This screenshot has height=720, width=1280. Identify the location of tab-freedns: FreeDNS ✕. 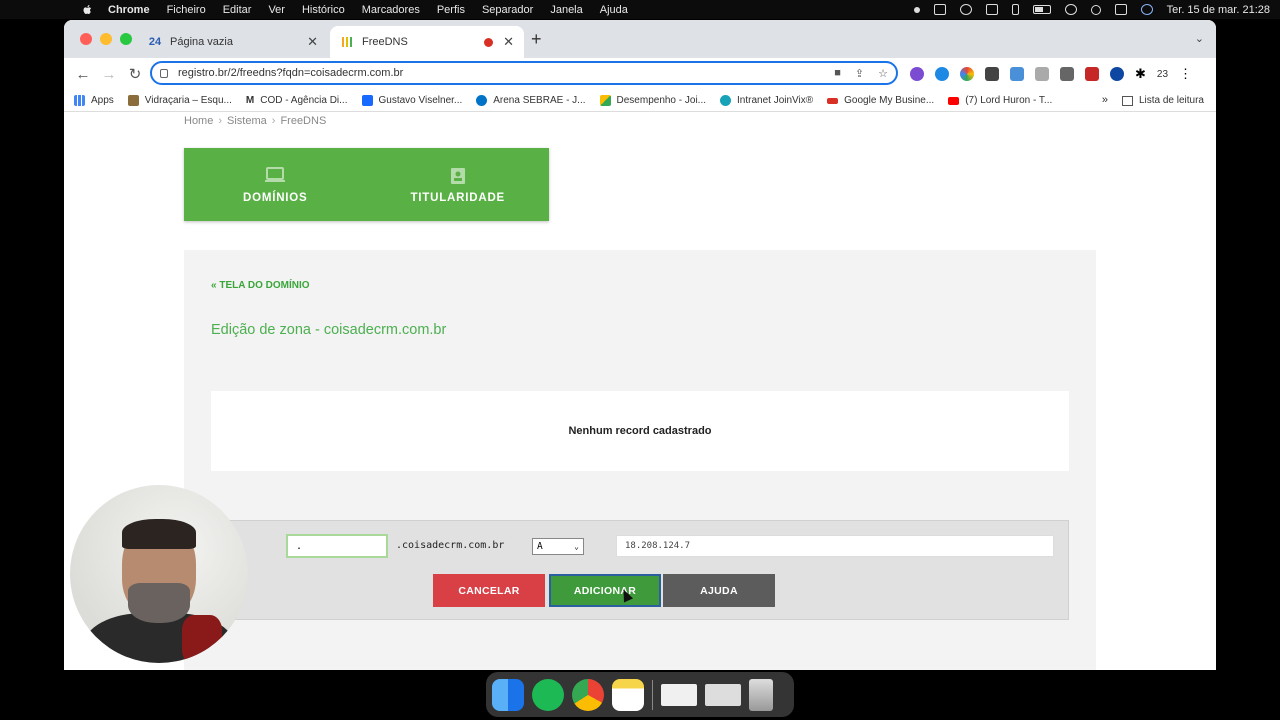
(427, 42).